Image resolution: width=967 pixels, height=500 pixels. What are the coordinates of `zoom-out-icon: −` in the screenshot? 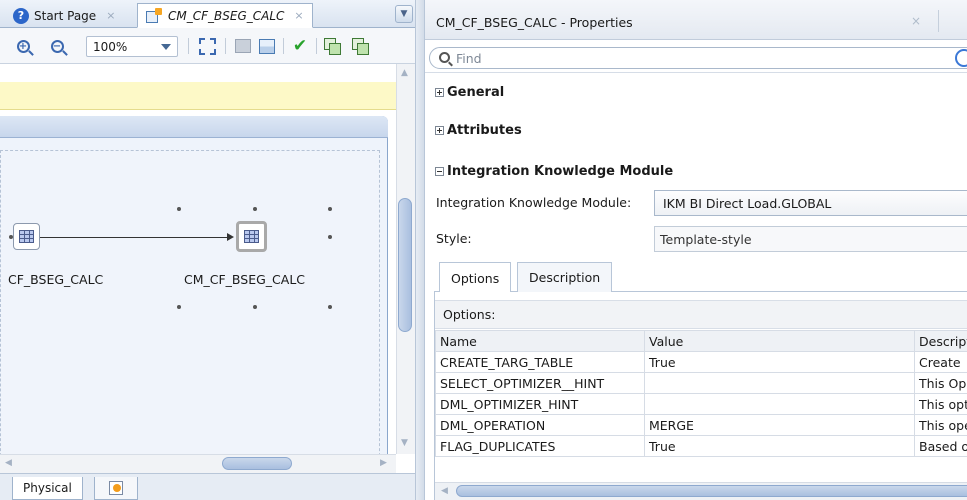 It's located at (57, 46).